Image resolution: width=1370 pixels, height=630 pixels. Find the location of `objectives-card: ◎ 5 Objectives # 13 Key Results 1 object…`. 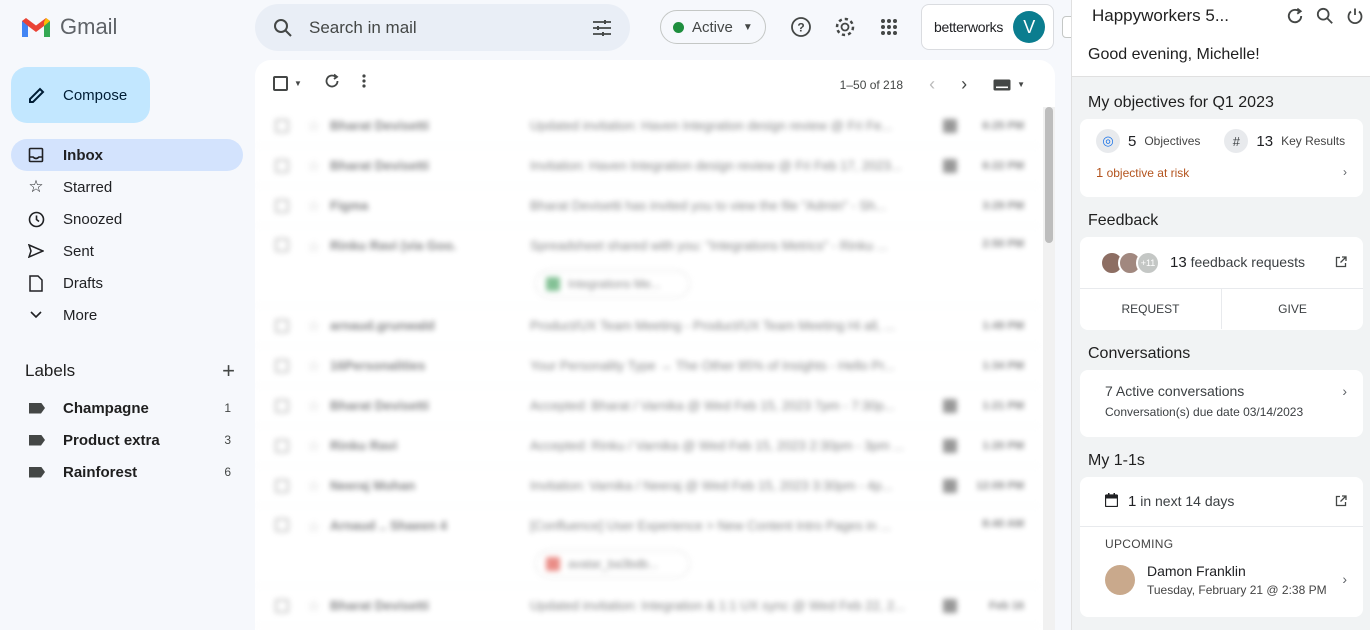

objectives-card: ◎ 5 Objectives # 13 Key Results 1 object… is located at coordinates (1221, 158).